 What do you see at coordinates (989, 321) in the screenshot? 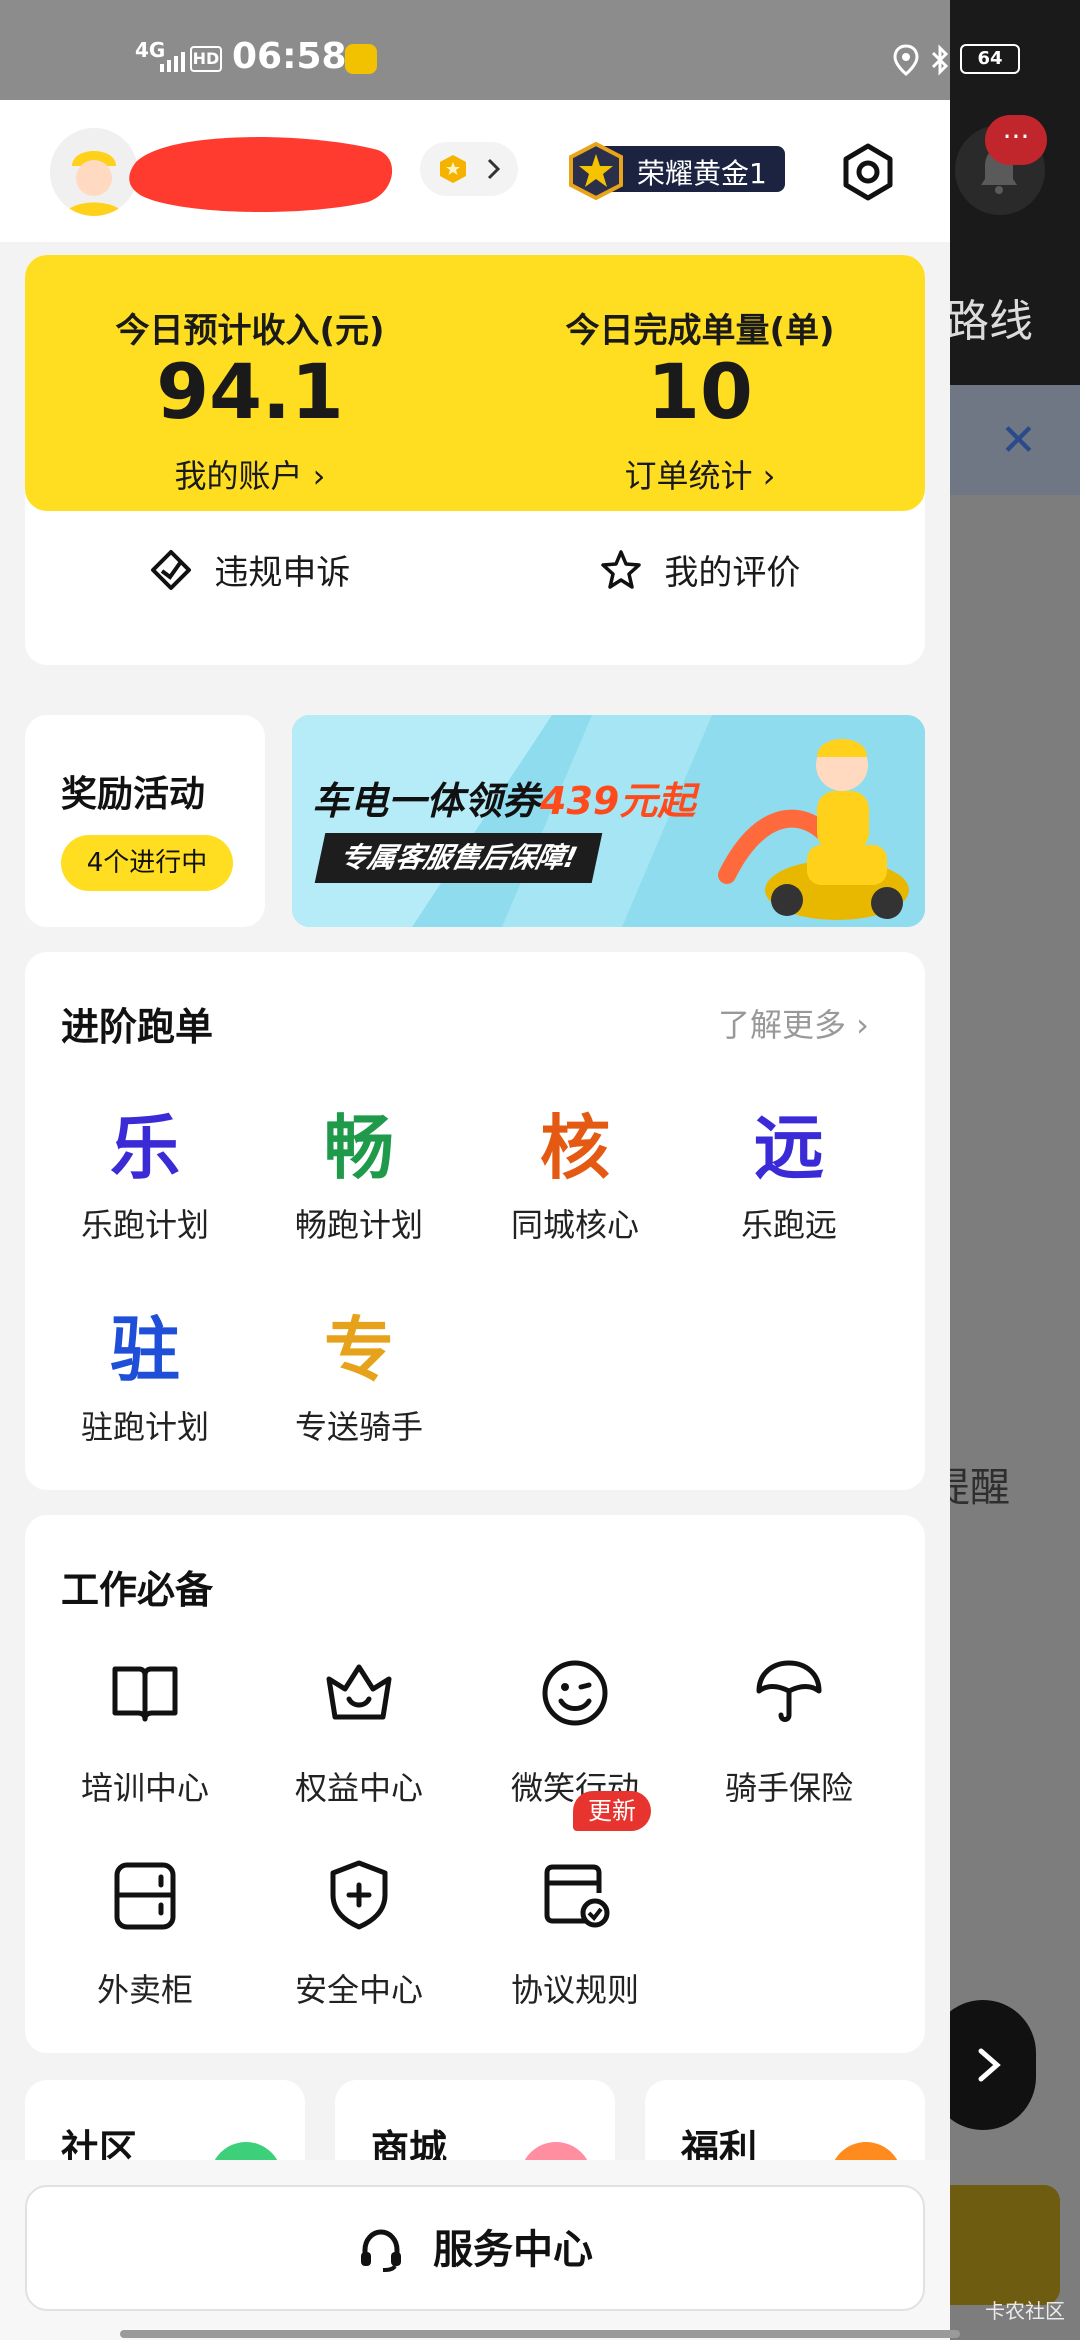
I see `background-route-label: 路线` at bounding box center [989, 321].